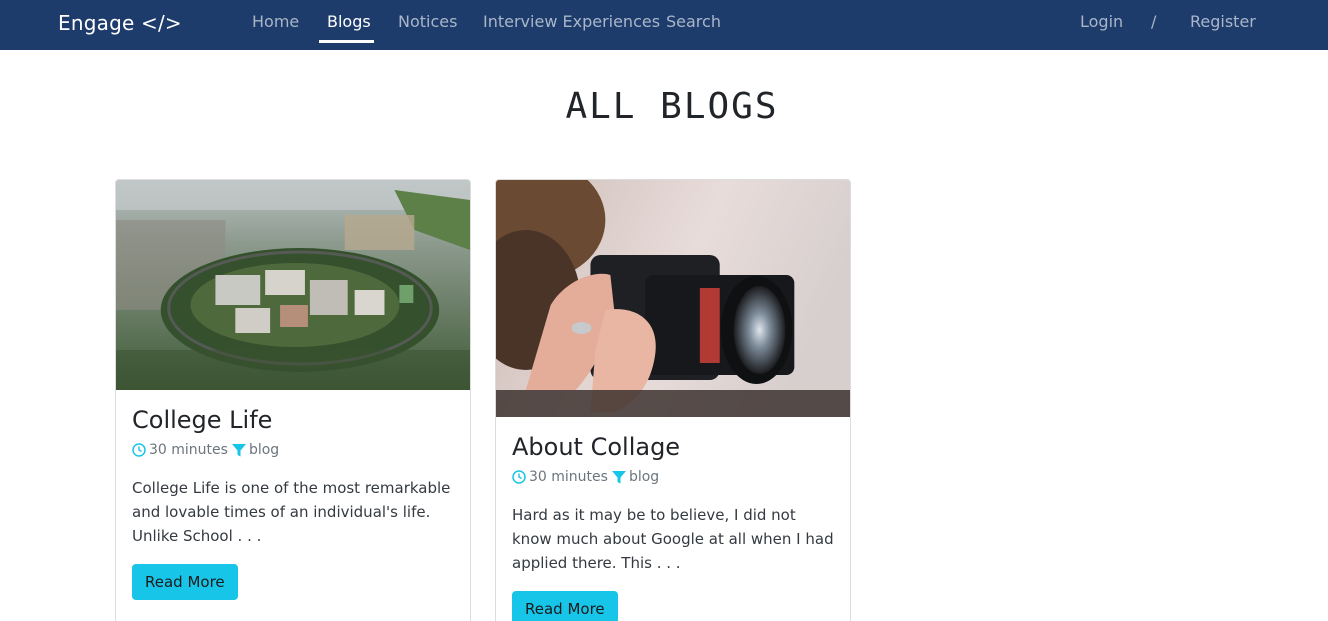 This screenshot has width=1328, height=621. I want to click on nav-notices: Notices, so click(427, 21).